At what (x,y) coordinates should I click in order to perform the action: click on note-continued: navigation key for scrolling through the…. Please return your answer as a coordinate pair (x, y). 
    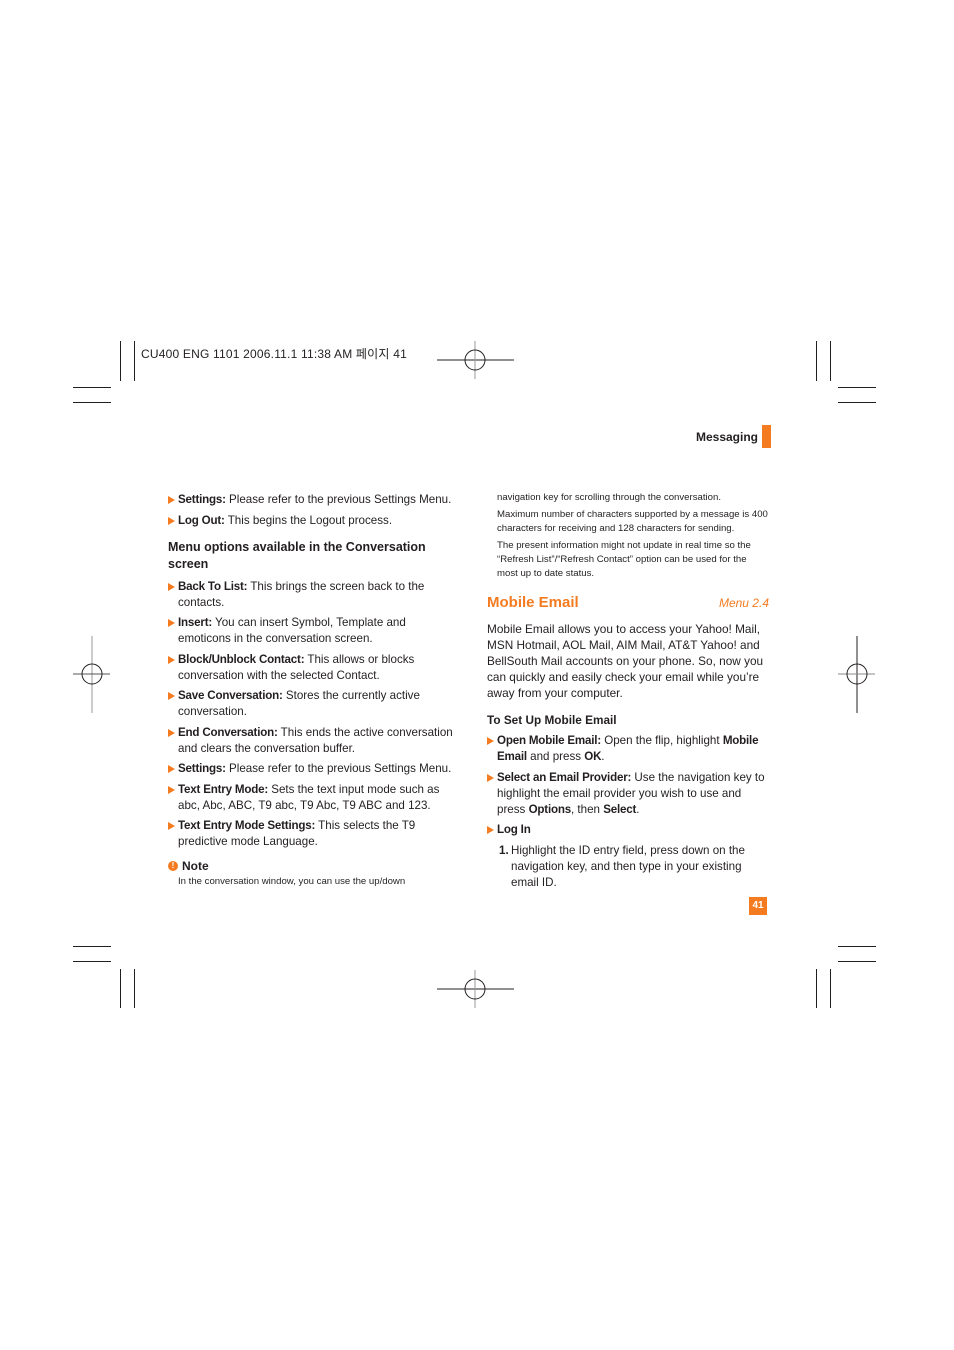
    Looking at the image, I should click on (628, 536).